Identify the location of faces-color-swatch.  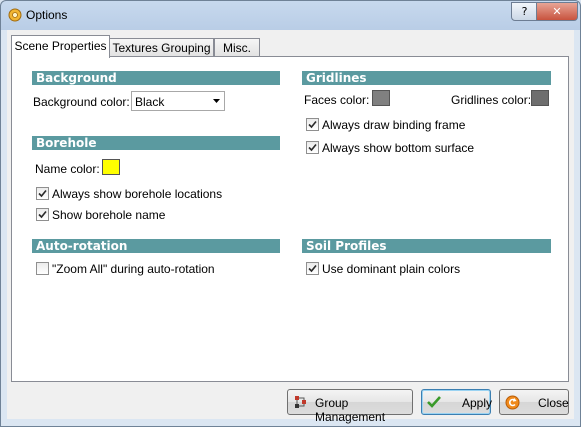
(381, 98).